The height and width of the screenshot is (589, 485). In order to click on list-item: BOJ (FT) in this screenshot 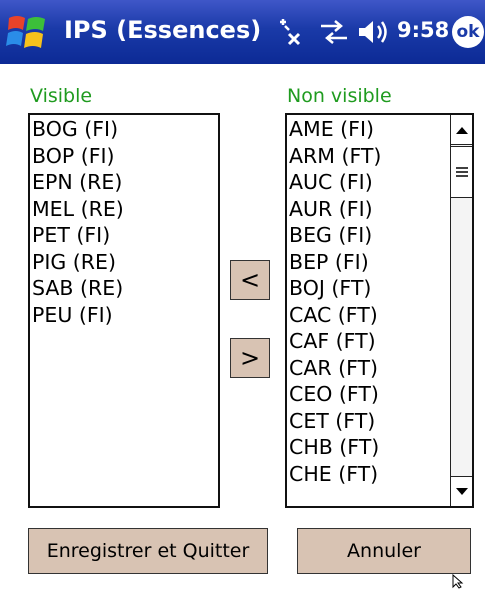, I will do `click(380, 288)`.